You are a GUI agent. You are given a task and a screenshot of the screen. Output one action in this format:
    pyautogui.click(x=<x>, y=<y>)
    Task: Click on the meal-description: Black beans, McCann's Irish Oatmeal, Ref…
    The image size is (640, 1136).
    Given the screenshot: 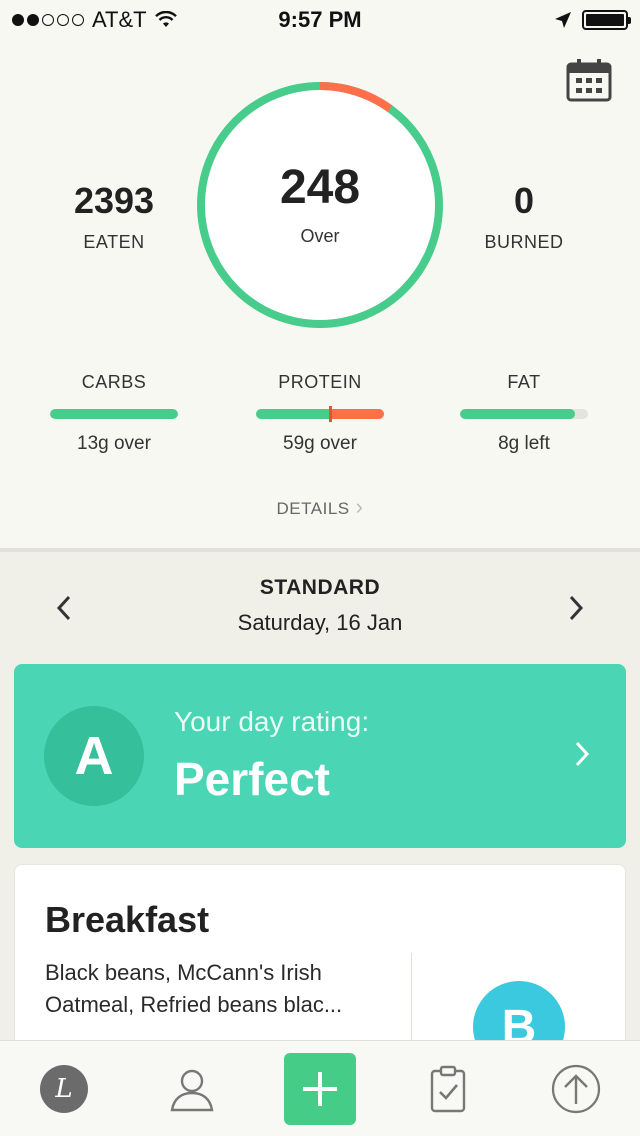 What is the action you would take?
    pyautogui.click(x=215, y=989)
    